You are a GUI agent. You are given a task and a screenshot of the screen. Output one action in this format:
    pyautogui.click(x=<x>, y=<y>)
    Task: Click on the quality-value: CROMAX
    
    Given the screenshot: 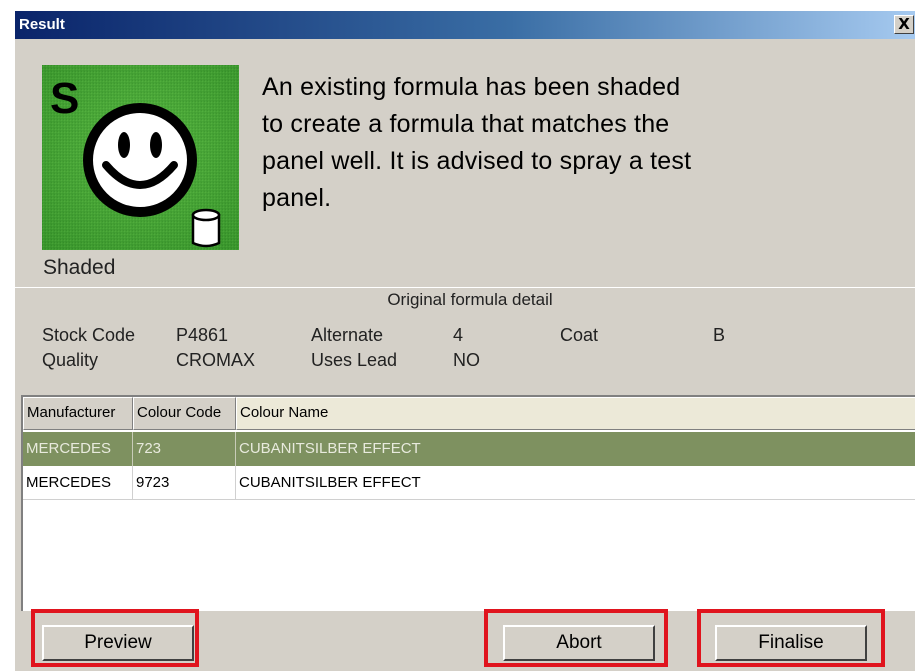 What is the action you would take?
    pyautogui.click(x=216, y=360)
    